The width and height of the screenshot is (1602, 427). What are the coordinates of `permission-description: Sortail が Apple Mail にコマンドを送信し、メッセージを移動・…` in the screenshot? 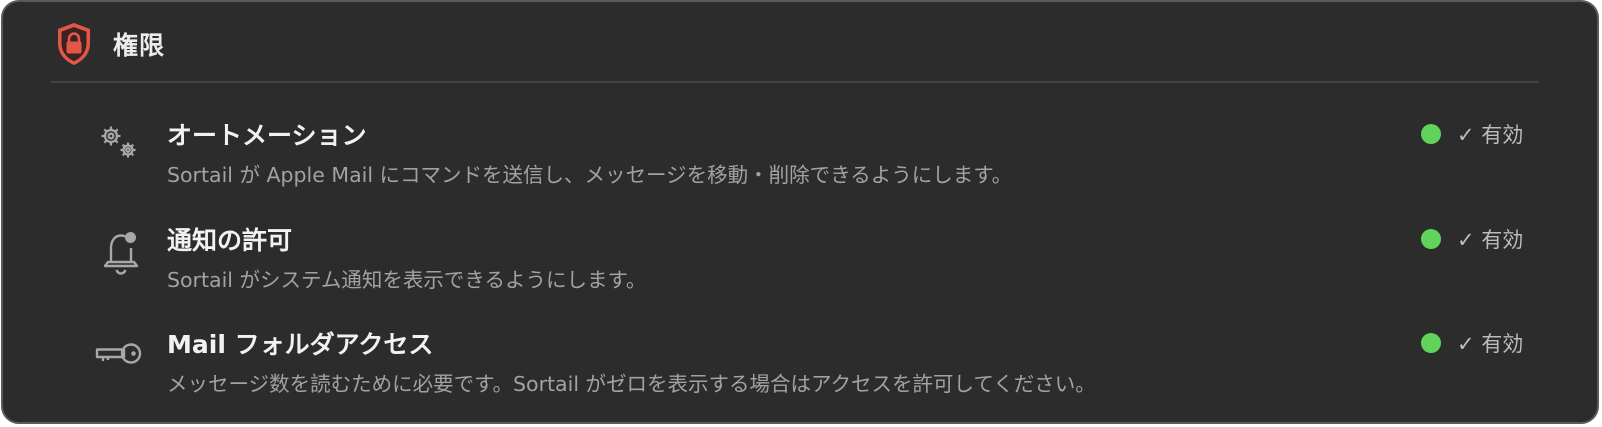 It's located at (590, 175).